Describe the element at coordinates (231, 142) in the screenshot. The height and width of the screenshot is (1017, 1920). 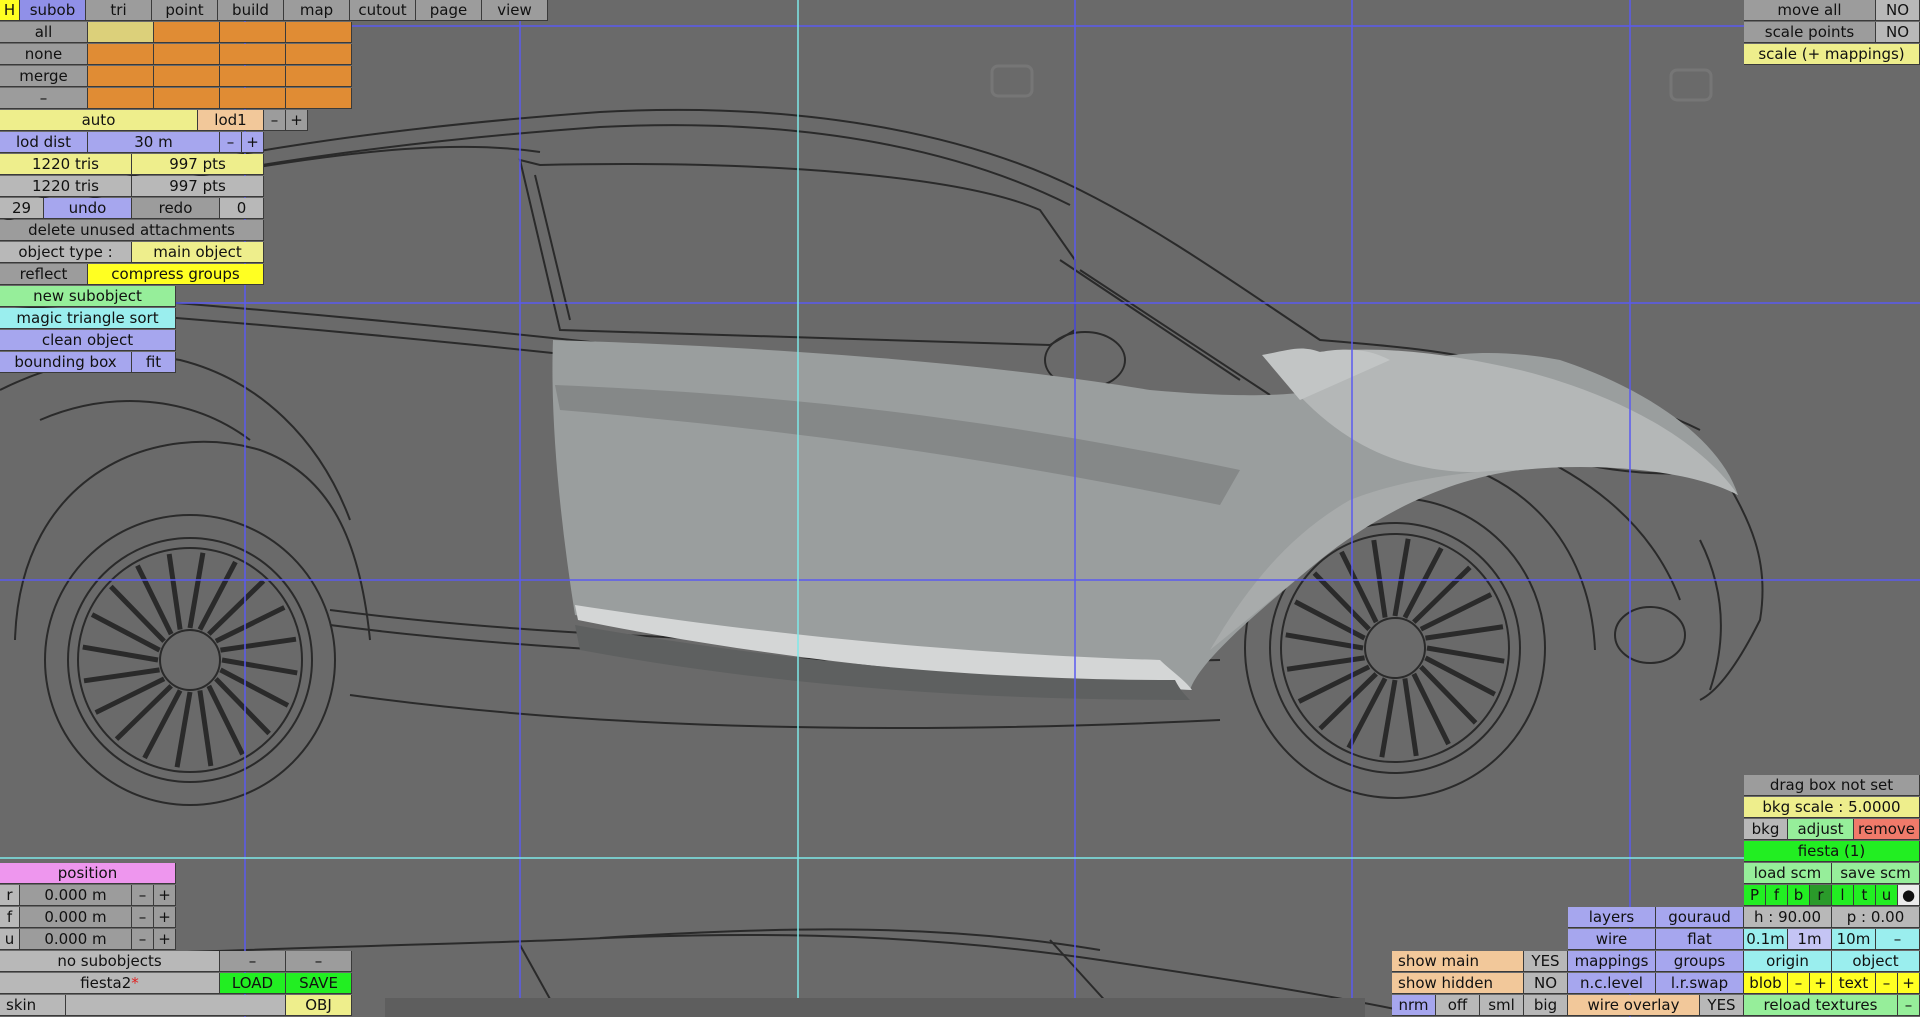
I see `lod-dist-minus-button: –` at that location.